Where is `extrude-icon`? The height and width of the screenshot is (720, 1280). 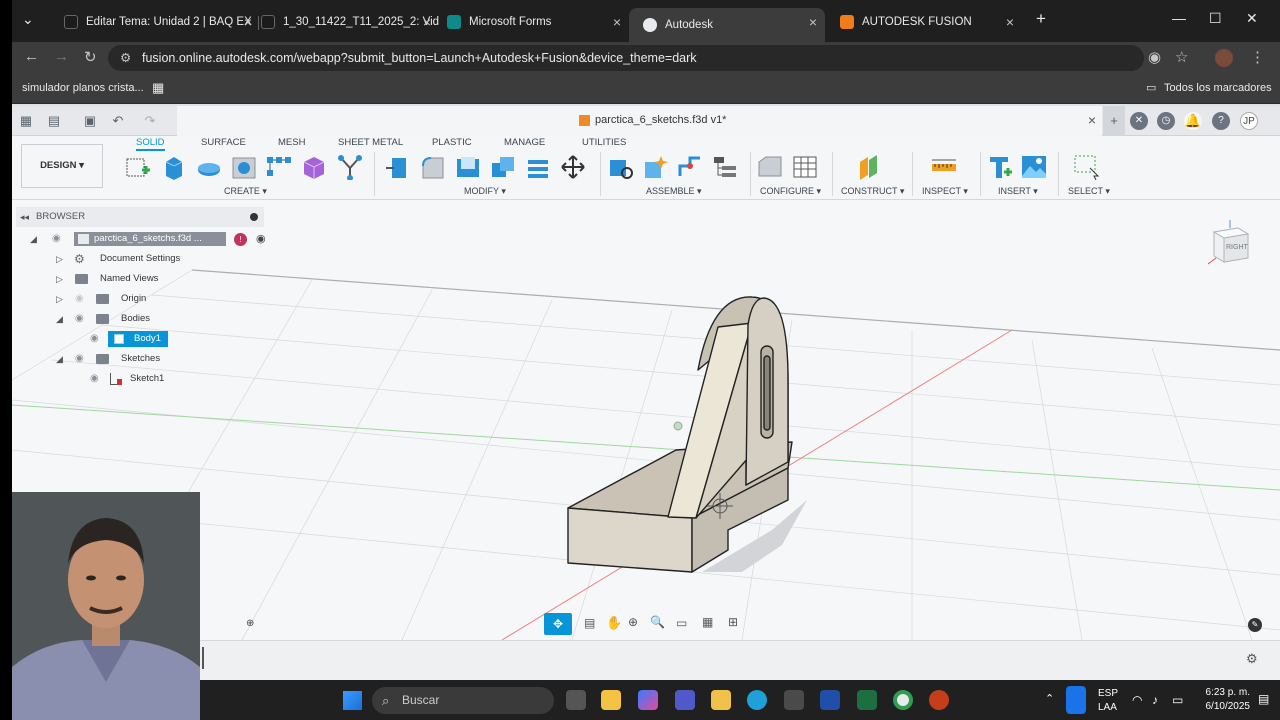
extrude-icon is located at coordinates (174, 167).